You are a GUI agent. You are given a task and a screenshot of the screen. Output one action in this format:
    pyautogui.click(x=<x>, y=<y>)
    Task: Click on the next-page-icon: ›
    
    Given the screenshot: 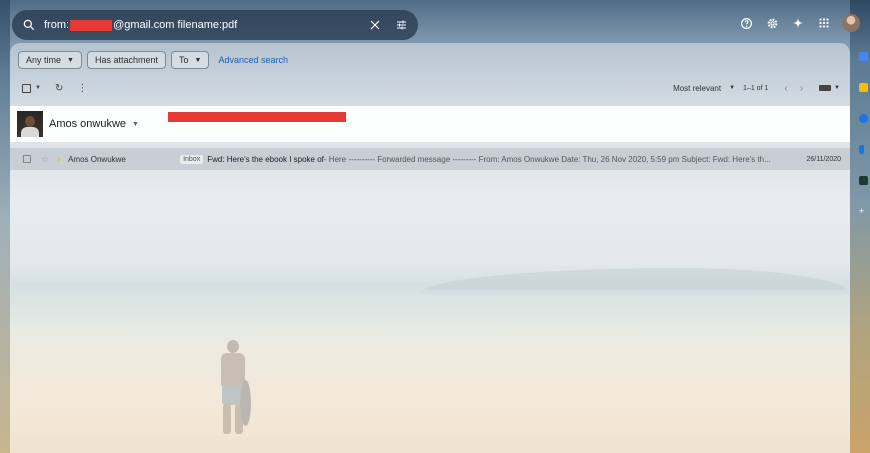 What is the action you would take?
    pyautogui.click(x=801, y=88)
    